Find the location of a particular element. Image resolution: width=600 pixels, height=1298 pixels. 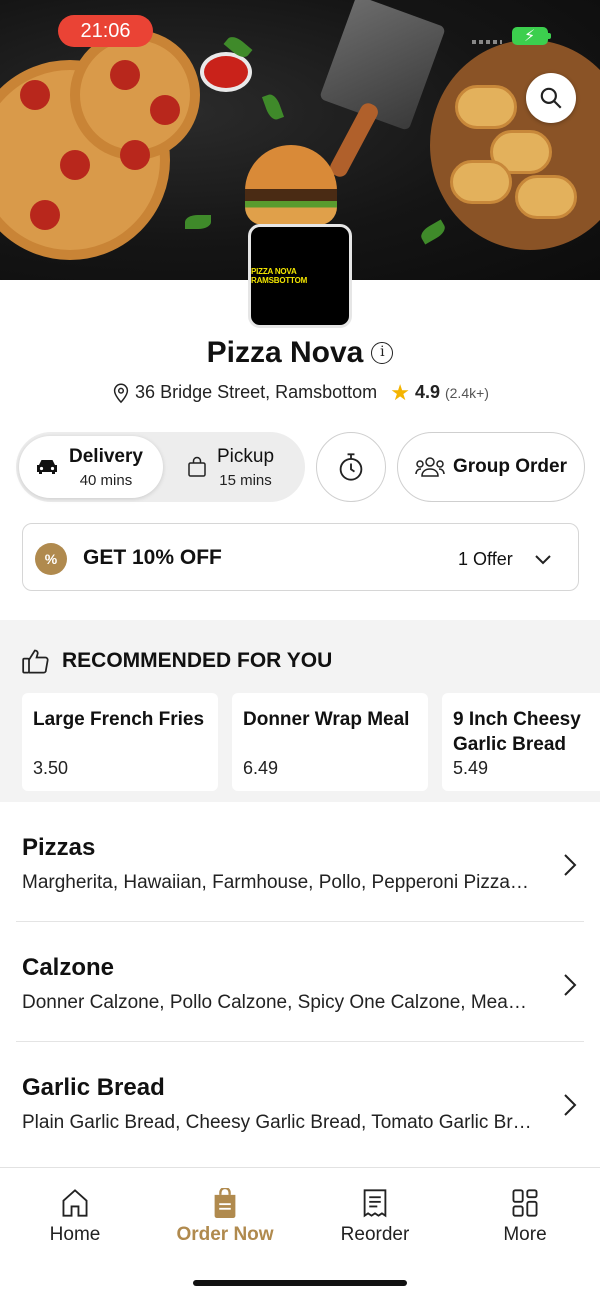

store-title-row: Pizza Nova i is located at coordinates (300, 353).